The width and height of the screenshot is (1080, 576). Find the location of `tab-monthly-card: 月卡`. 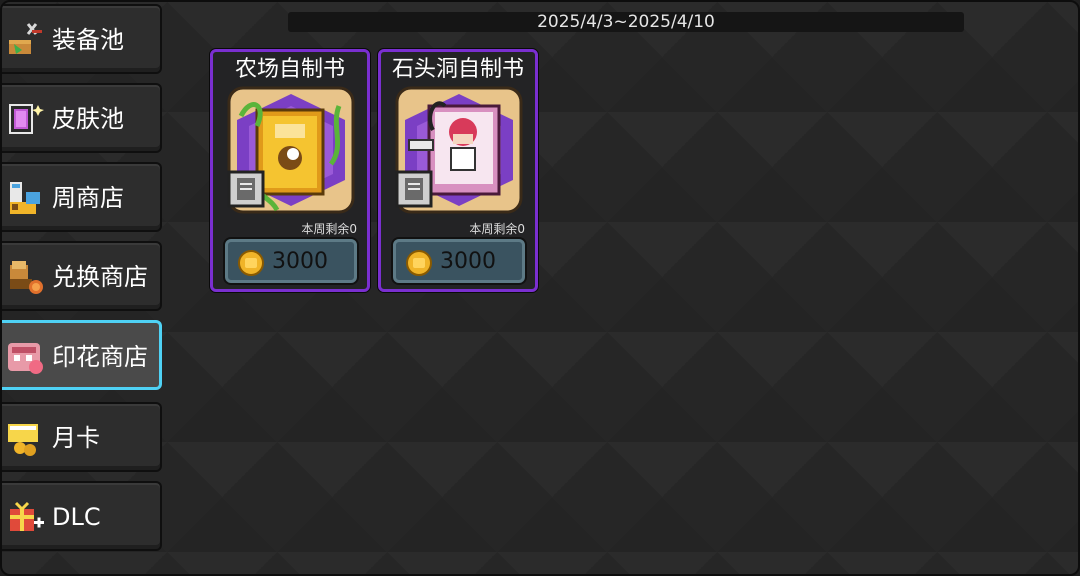

tab-monthly-card: 月卡 is located at coordinates (82, 437).